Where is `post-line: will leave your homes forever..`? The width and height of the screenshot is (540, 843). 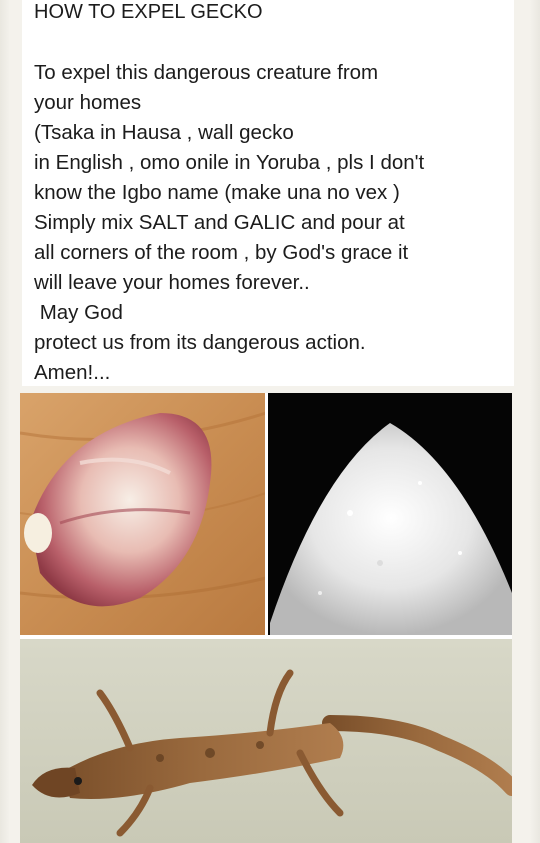 post-line: will leave your homes forever.. is located at coordinates (172, 282).